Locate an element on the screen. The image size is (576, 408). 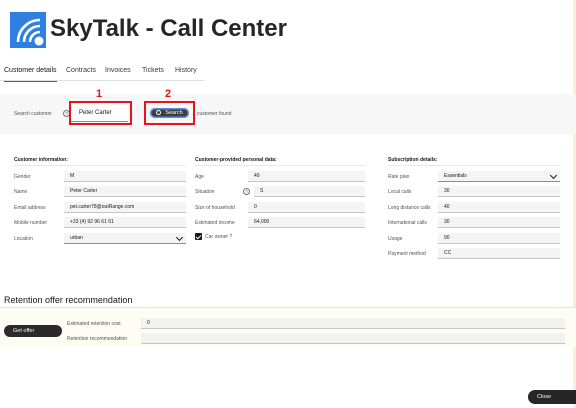
retention-title: Retention offer recommendation is located at coordinates (68, 300).